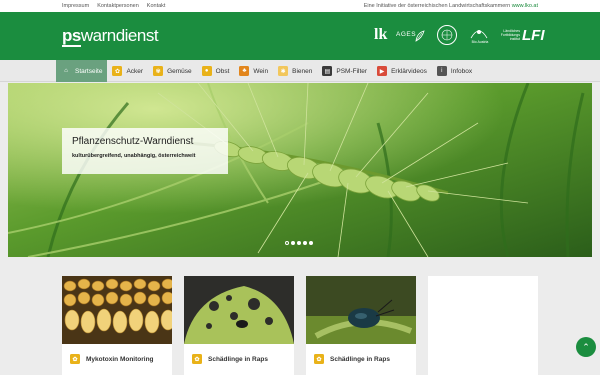 Image resolution: width=600 pixels, height=375 pixels. What do you see at coordinates (479, 36) in the screenshot?
I see `bio-austria-logo: Bio Austria` at bounding box center [479, 36].